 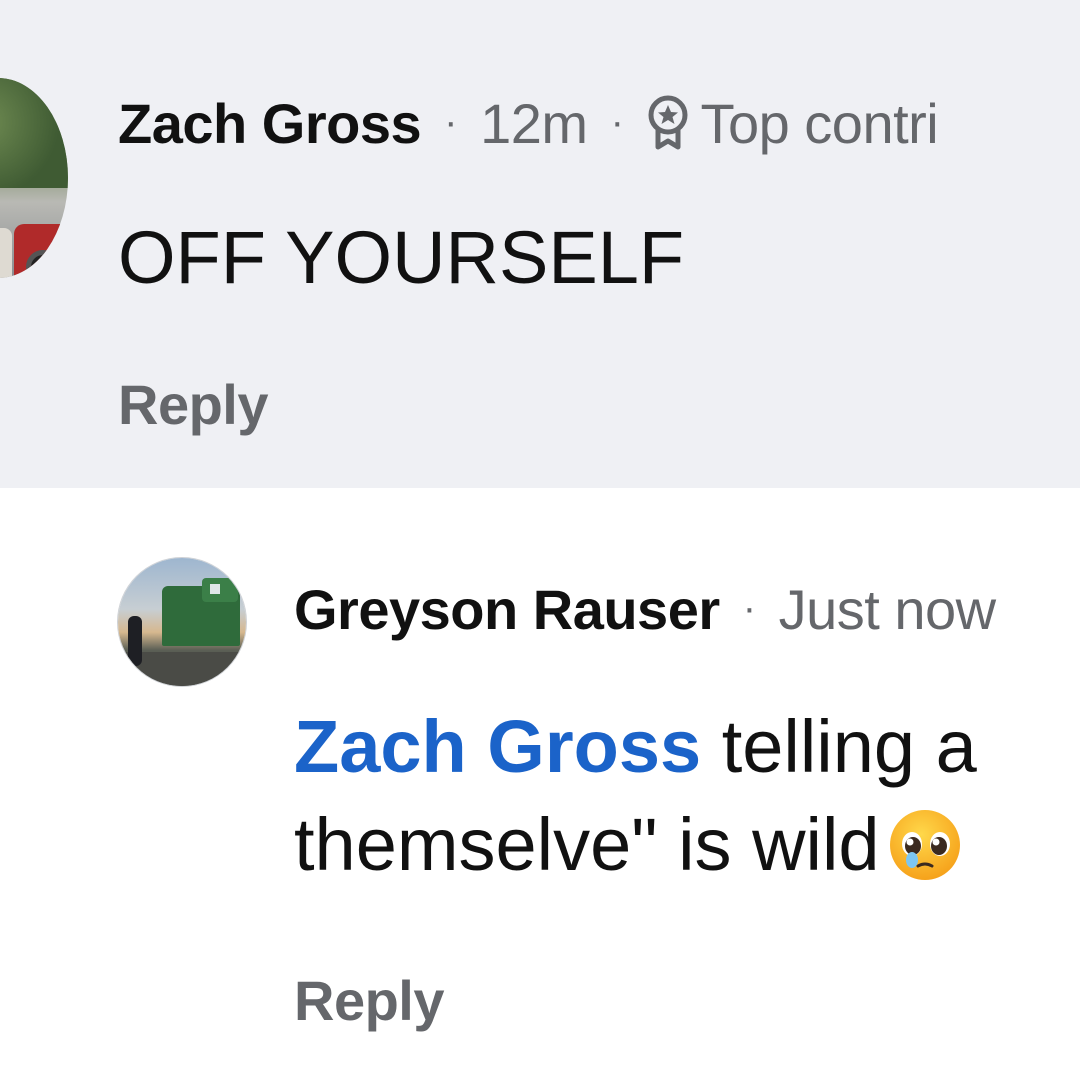 I want to click on pleading-face-emoji-icon, so click(x=925, y=845).